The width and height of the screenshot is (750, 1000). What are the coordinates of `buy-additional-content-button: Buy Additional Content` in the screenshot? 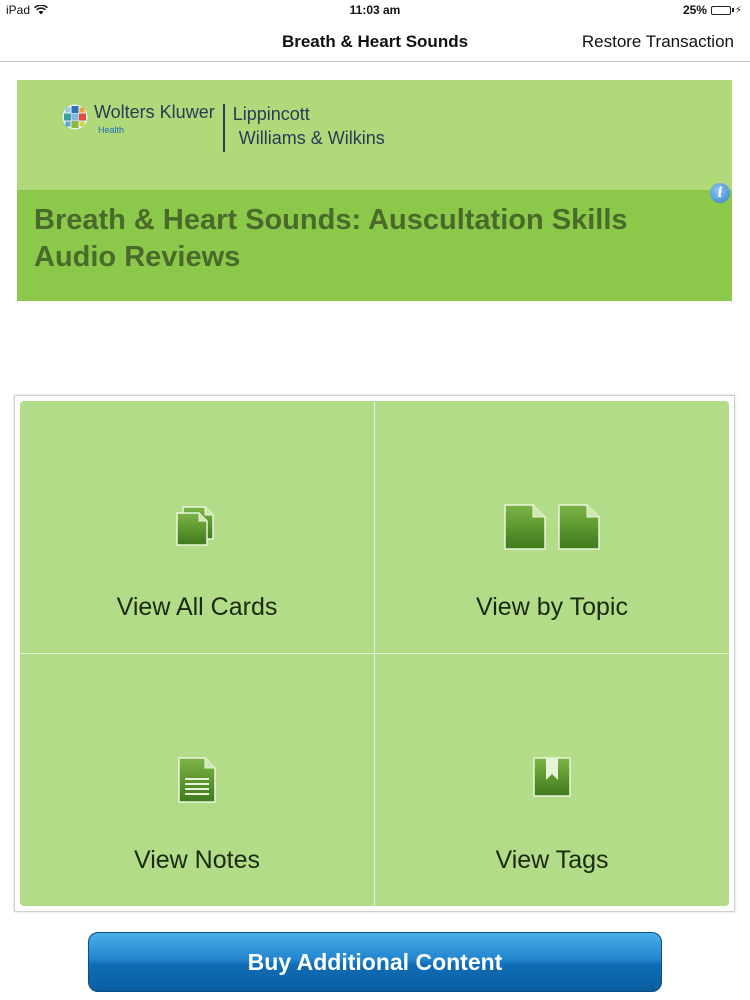 It's located at (375, 962).